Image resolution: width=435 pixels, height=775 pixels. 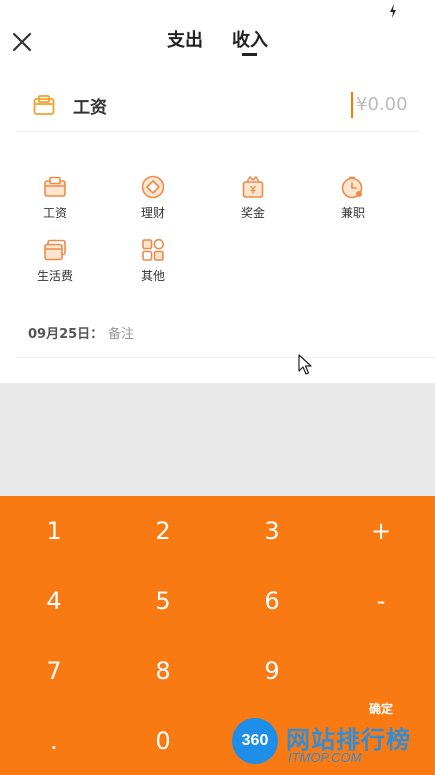 I want to click on key-minus: -, so click(x=381, y=601).